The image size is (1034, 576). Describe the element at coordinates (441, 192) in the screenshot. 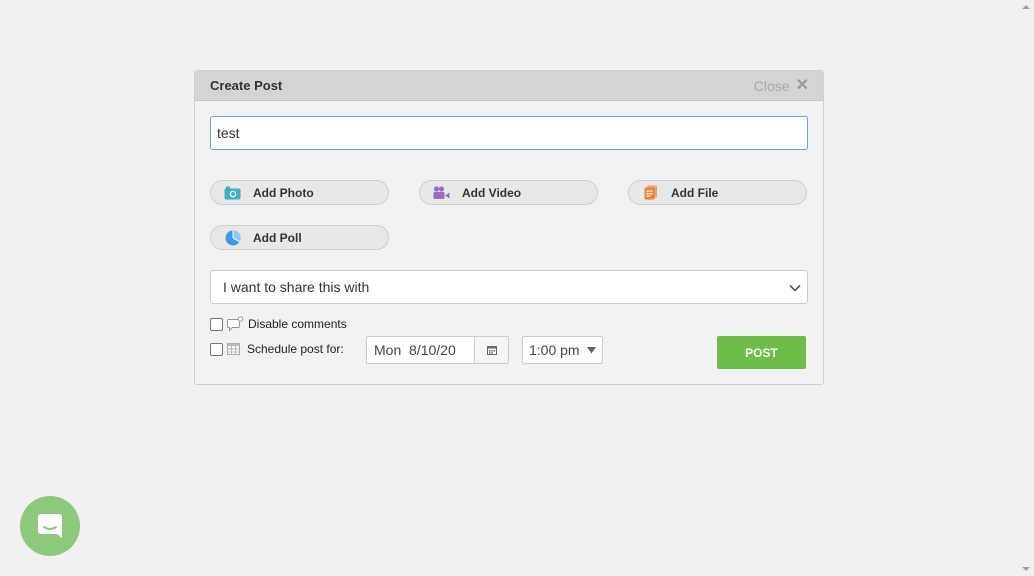

I see `video-camera-icon` at that location.